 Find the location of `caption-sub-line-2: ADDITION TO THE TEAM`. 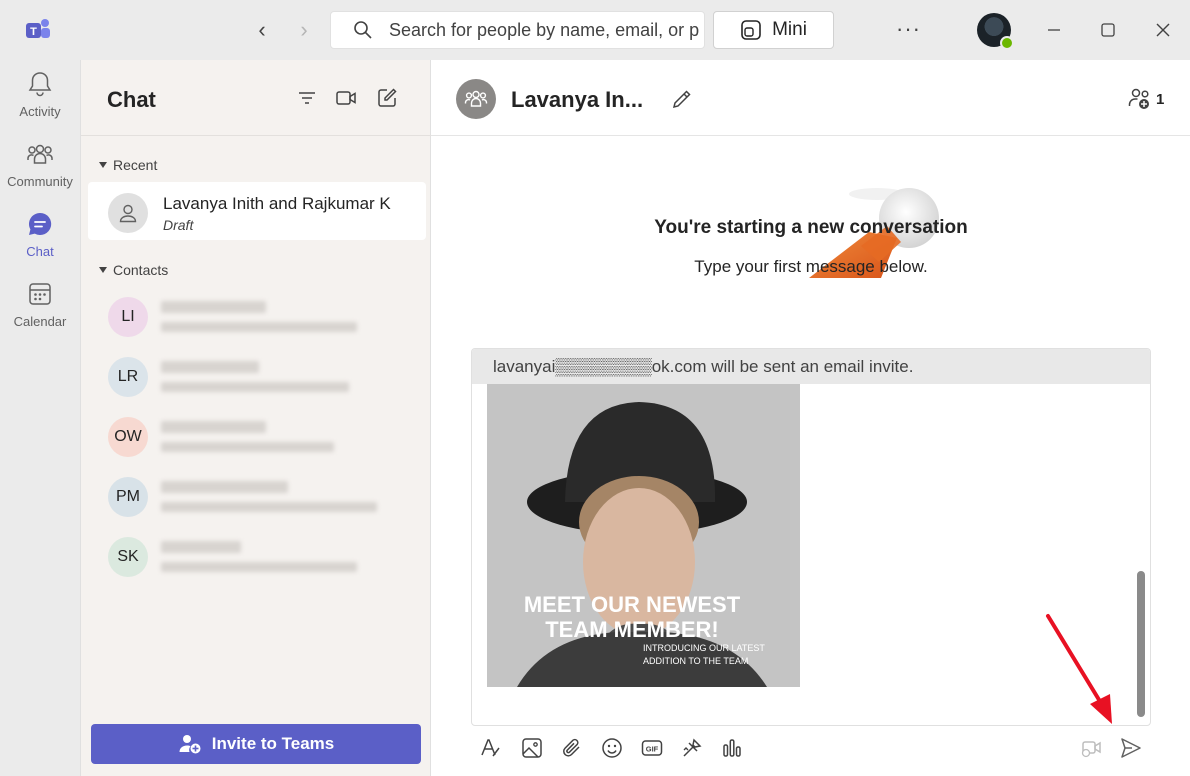

caption-sub-line-2: ADDITION TO THE TEAM is located at coordinates (696, 661).